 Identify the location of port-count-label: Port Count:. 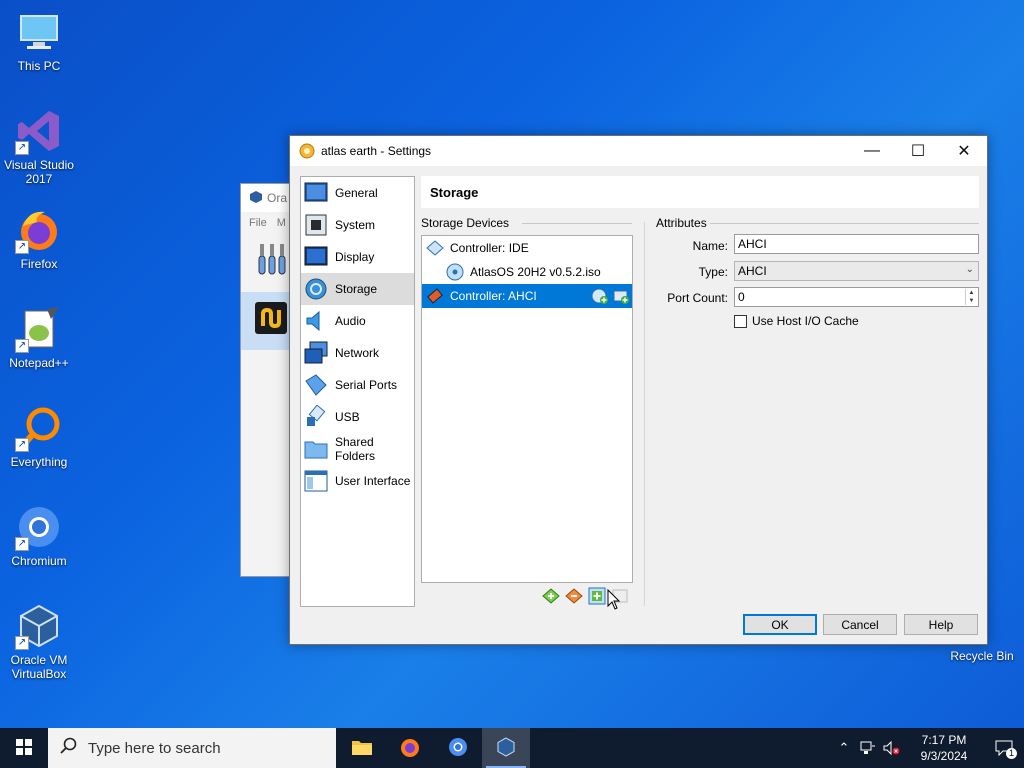
(697, 298).